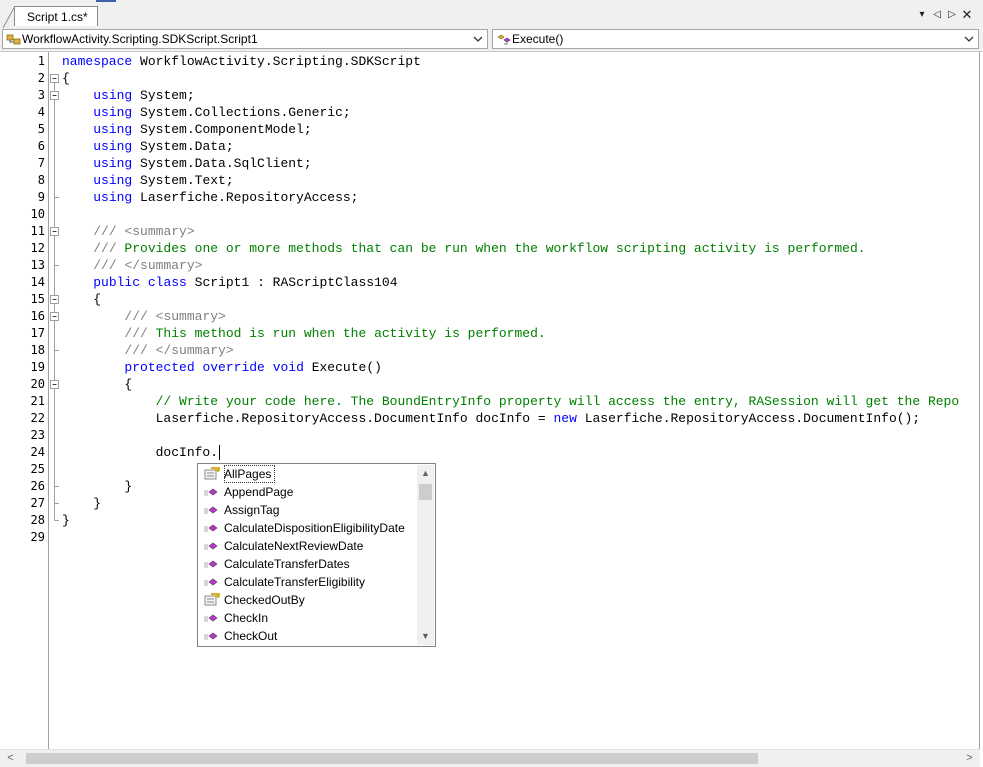 The width and height of the screenshot is (983, 767). Describe the element at coordinates (186, 163) in the screenshot. I see `code-line: using System.Data.SqlClient;` at that location.